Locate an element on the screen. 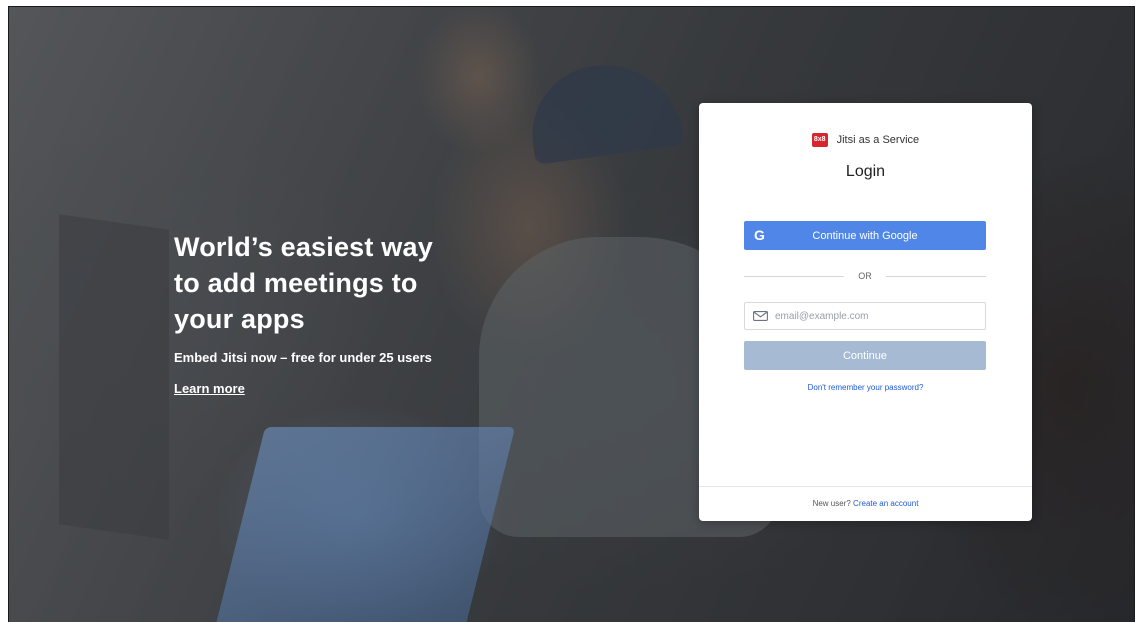  google-button-label: Continue with Google is located at coordinates (865, 235).